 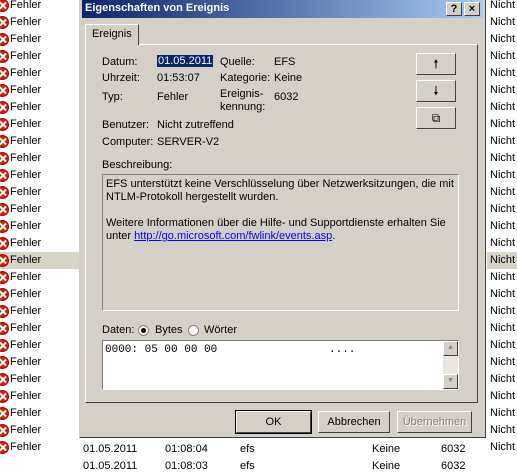 I want to click on tab-ereignis: Ereignis, so click(x=112, y=34).